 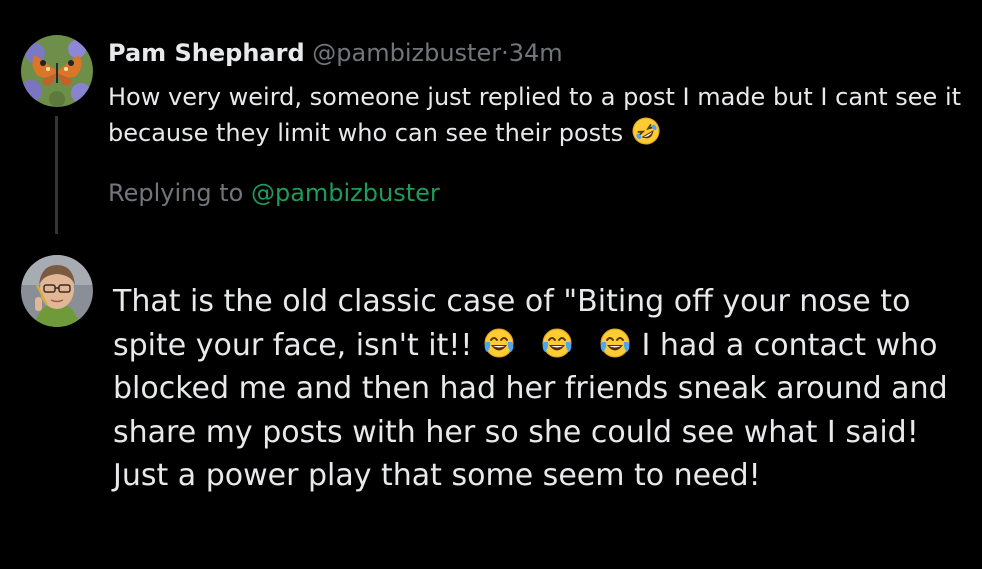 What do you see at coordinates (646, 131) in the screenshot?
I see `rolling-on-floor-laughing-icon` at bounding box center [646, 131].